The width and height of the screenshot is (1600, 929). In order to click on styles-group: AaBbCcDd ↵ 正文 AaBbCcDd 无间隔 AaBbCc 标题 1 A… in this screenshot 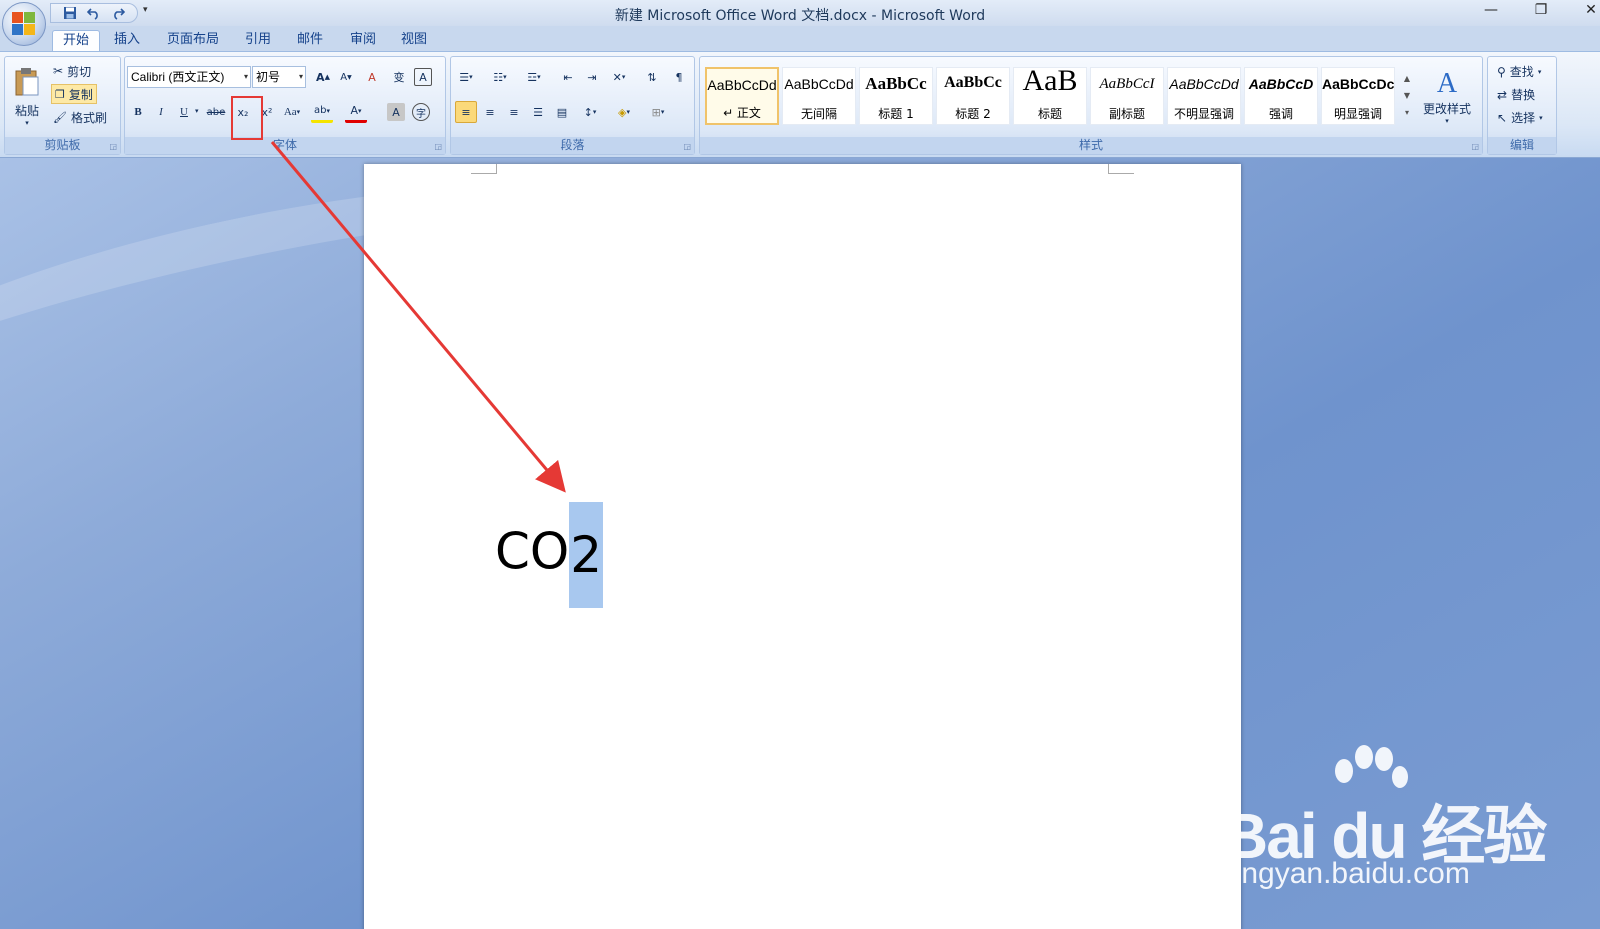, I will do `click(1091, 105)`.